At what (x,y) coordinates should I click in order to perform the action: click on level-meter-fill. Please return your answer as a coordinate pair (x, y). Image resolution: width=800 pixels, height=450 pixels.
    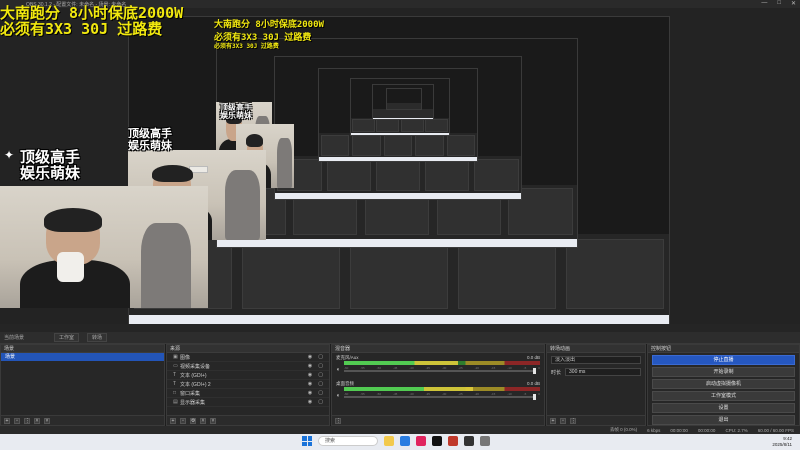
    Looking at the image, I should click on (409, 389).